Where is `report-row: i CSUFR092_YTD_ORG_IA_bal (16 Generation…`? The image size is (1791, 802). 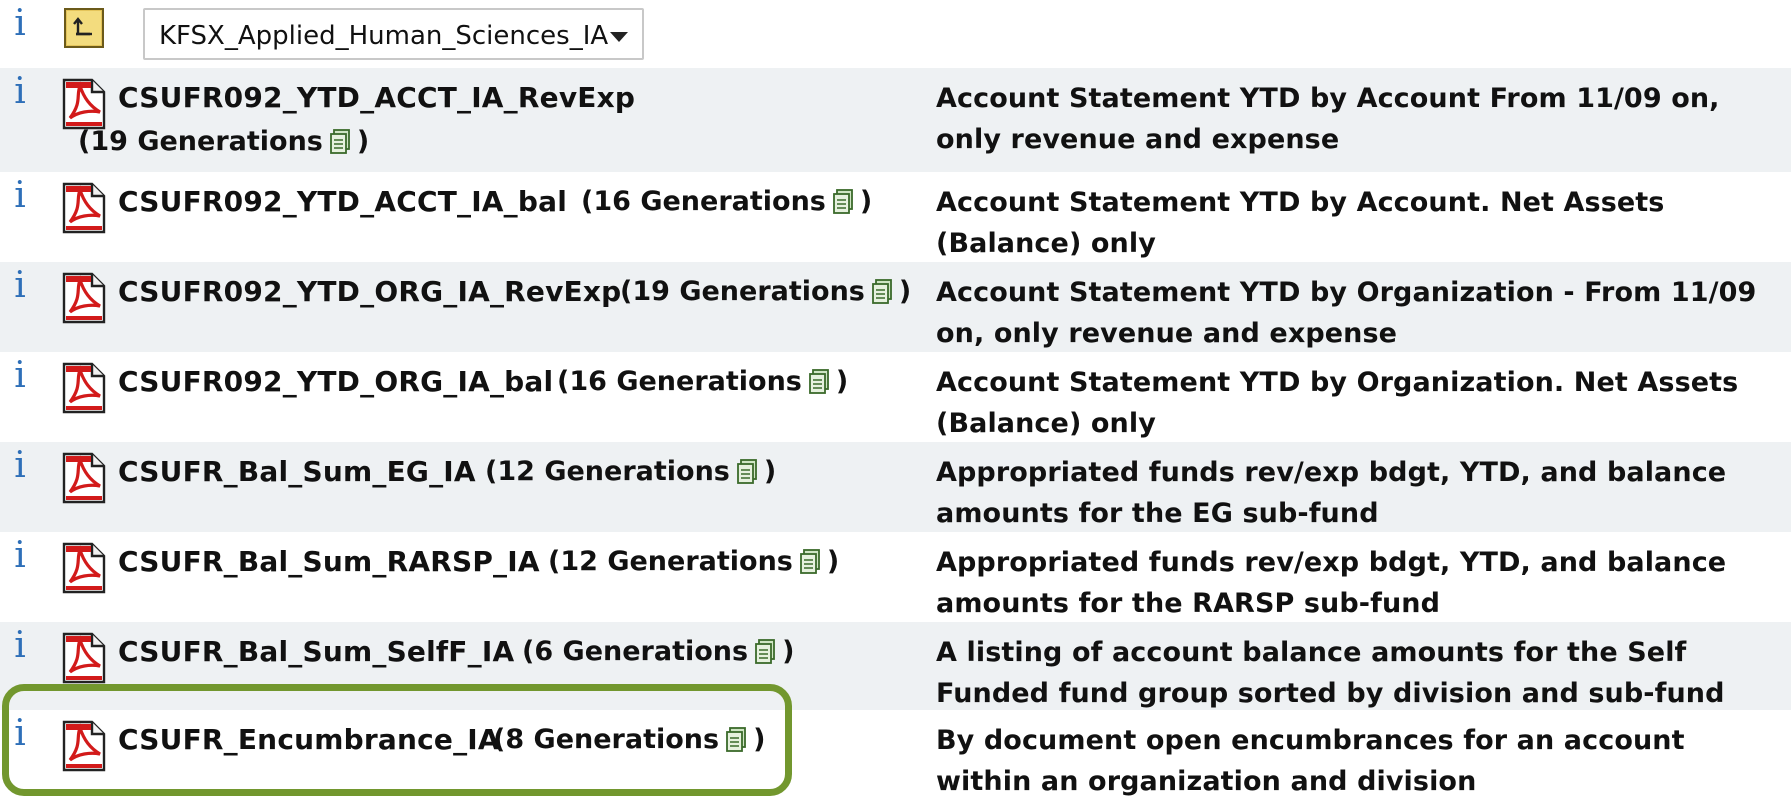 report-row: i CSUFR092_YTD_ORG_IA_bal (16 Generation… is located at coordinates (895, 397).